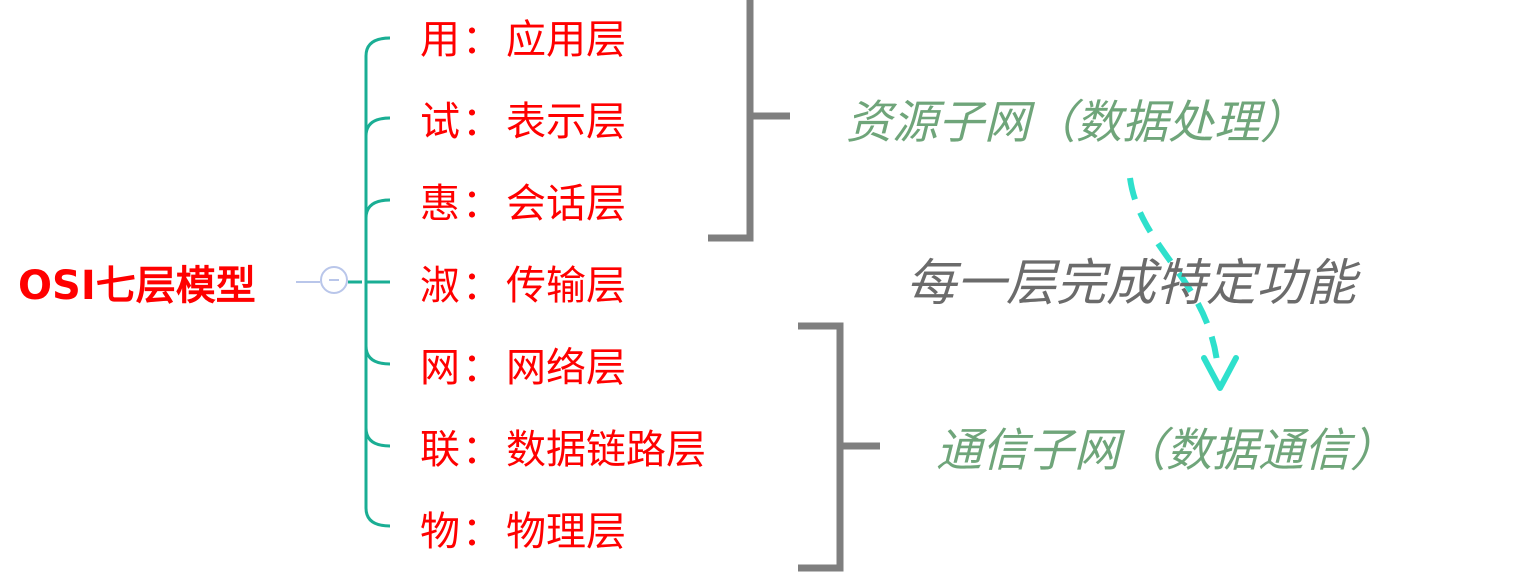 This screenshot has width=1520, height=574. What do you see at coordinates (1131, 283) in the screenshot?
I see `center-note: 每一层完成特定功能` at bounding box center [1131, 283].